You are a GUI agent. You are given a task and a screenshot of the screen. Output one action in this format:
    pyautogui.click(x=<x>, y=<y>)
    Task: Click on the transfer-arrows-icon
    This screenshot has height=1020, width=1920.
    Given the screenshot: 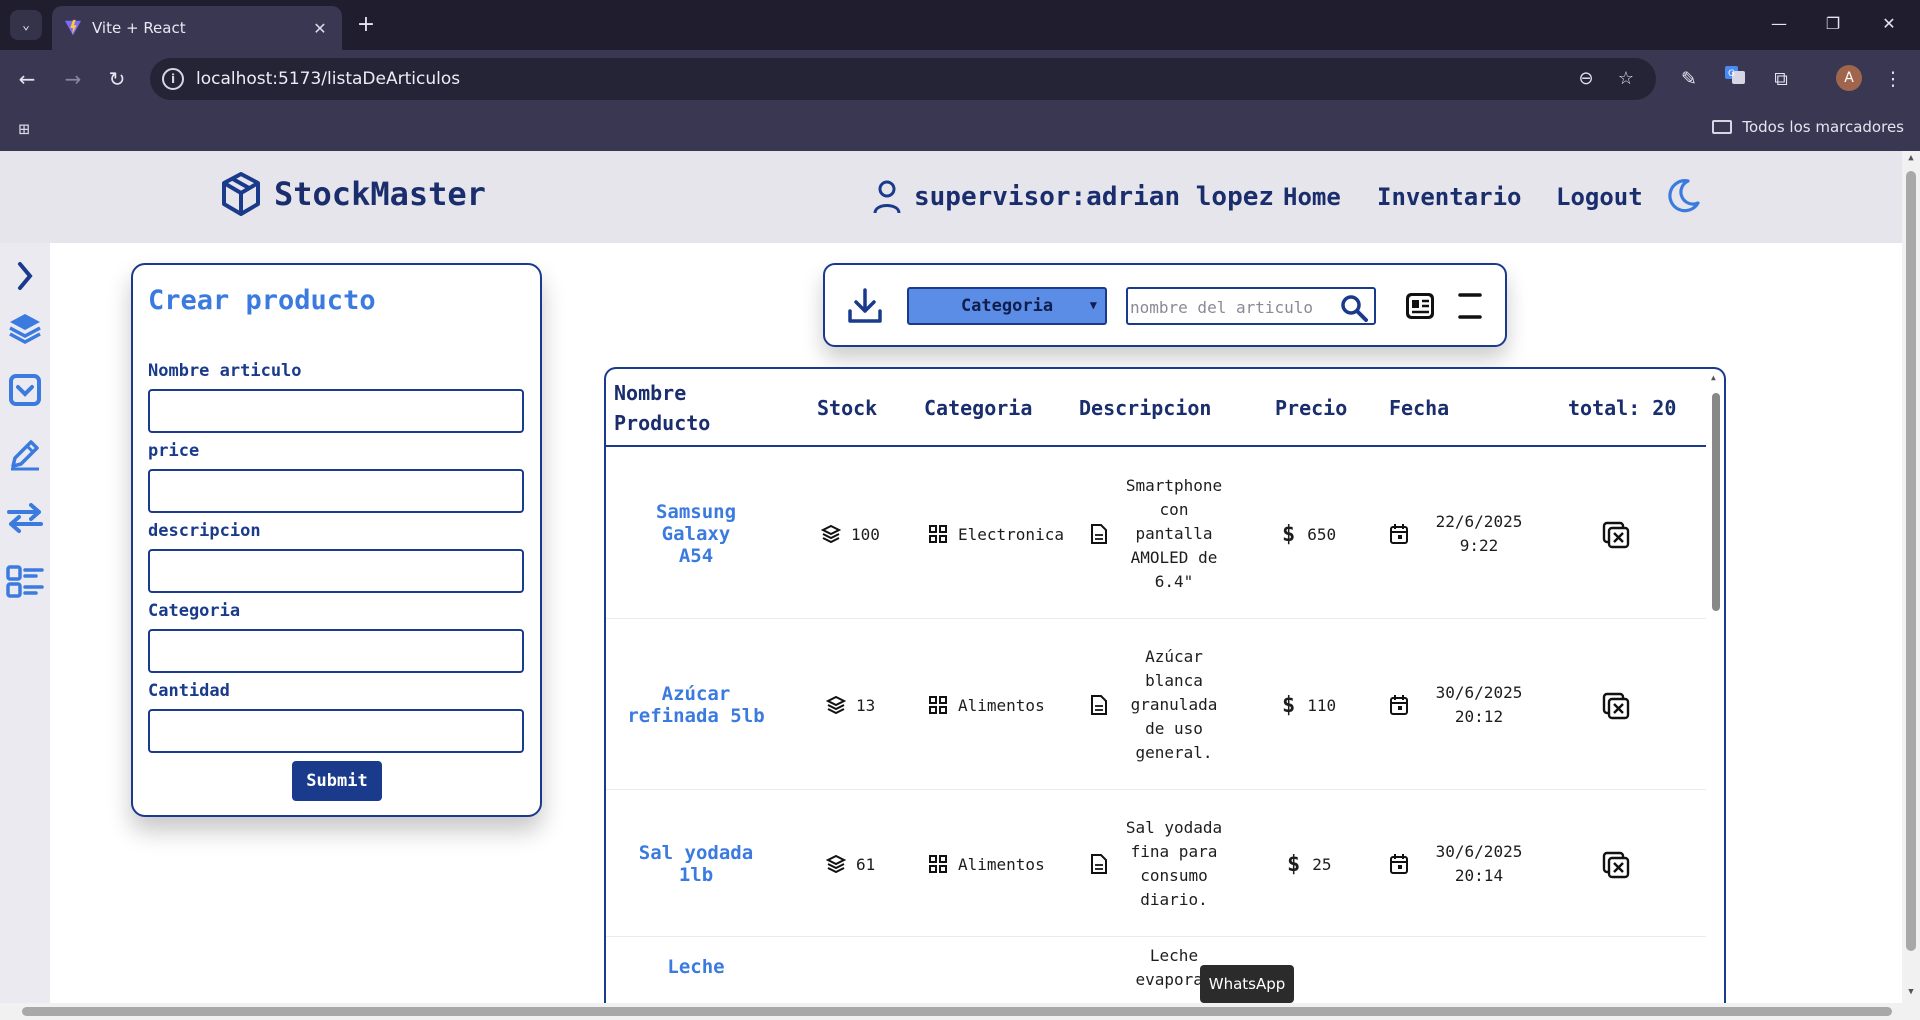 What is the action you would take?
    pyautogui.click(x=25, y=518)
    